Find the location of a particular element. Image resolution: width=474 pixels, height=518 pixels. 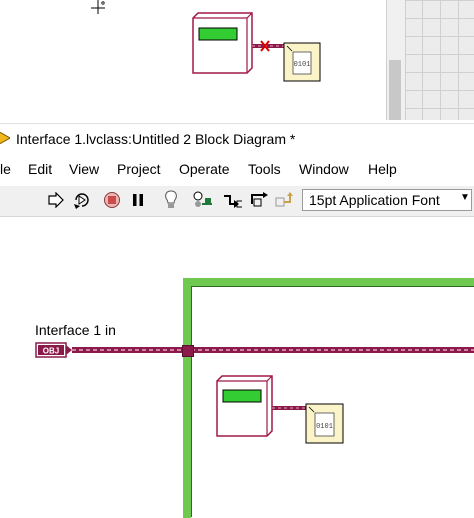

menu-tools: Tools is located at coordinates (264, 169).